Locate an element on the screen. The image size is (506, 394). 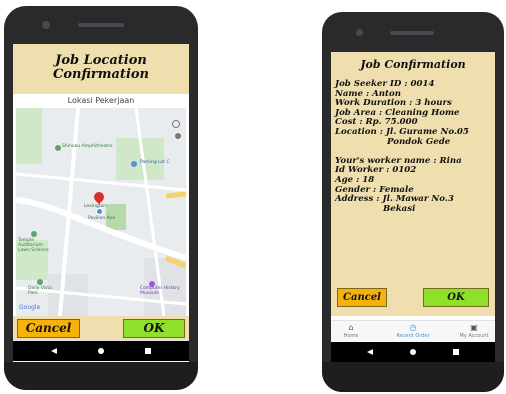
title-line-1: Job Location is located at coordinates (101, 60).